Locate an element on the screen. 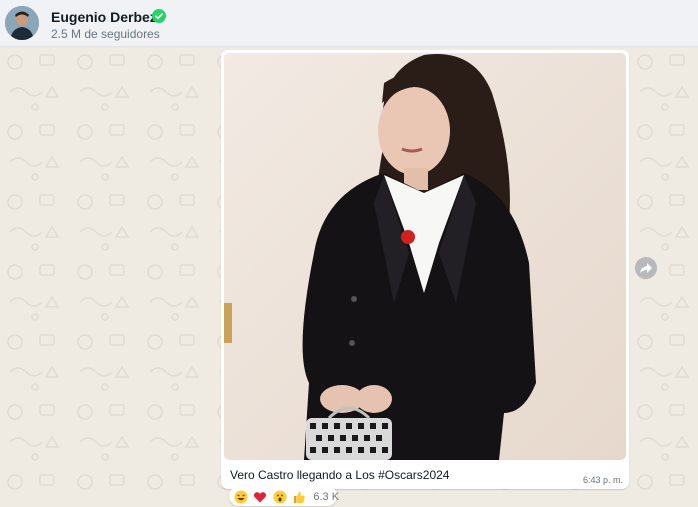 The width and height of the screenshot is (698, 507). reactions-bar: 6.3 K is located at coordinates (284, 496).